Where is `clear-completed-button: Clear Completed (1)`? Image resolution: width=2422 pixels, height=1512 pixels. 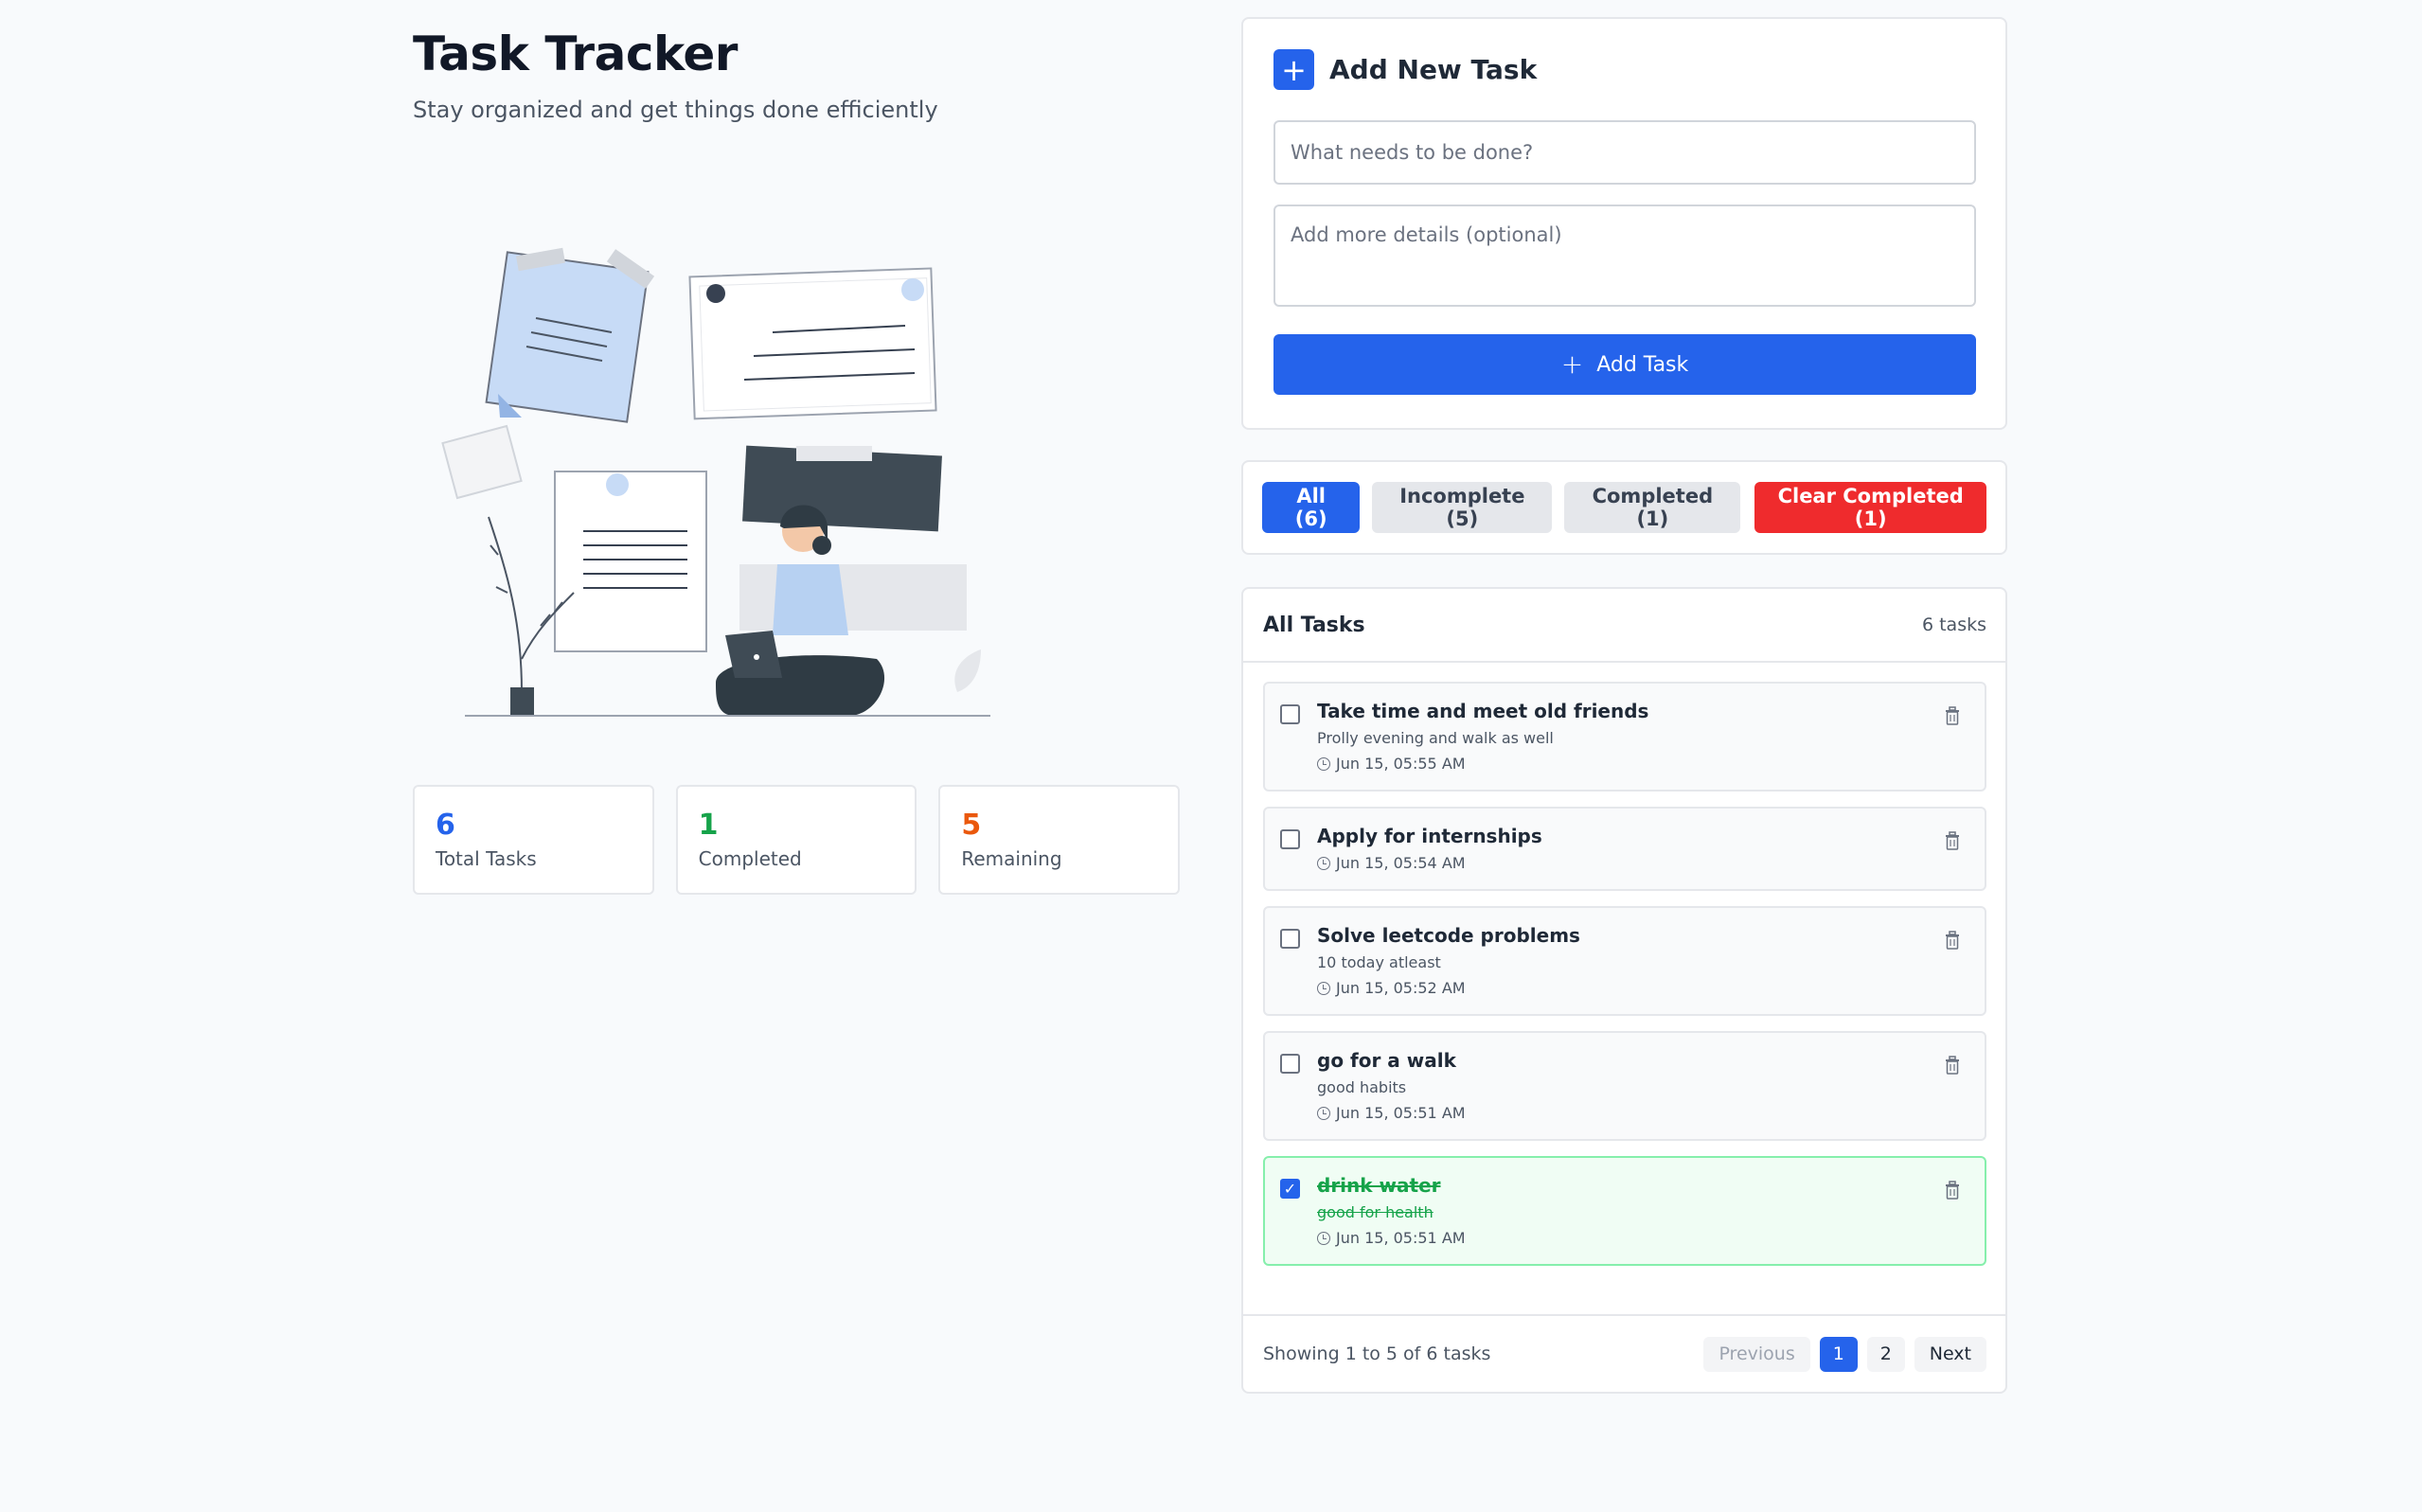 clear-completed-button: Clear Completed (1) is located at coordinates (1870, 507).